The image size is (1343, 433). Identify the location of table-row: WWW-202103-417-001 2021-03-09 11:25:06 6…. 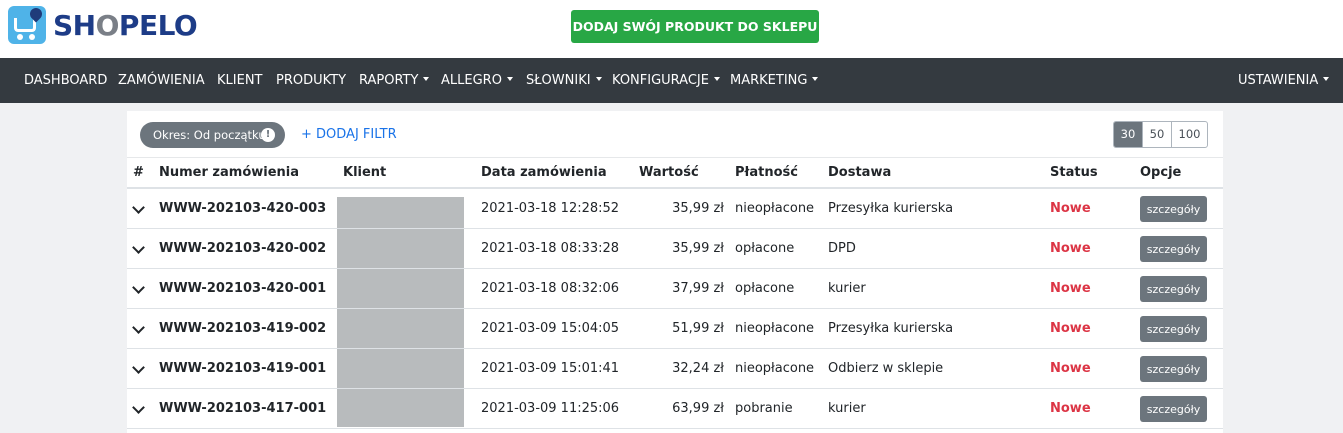
(675, 409).